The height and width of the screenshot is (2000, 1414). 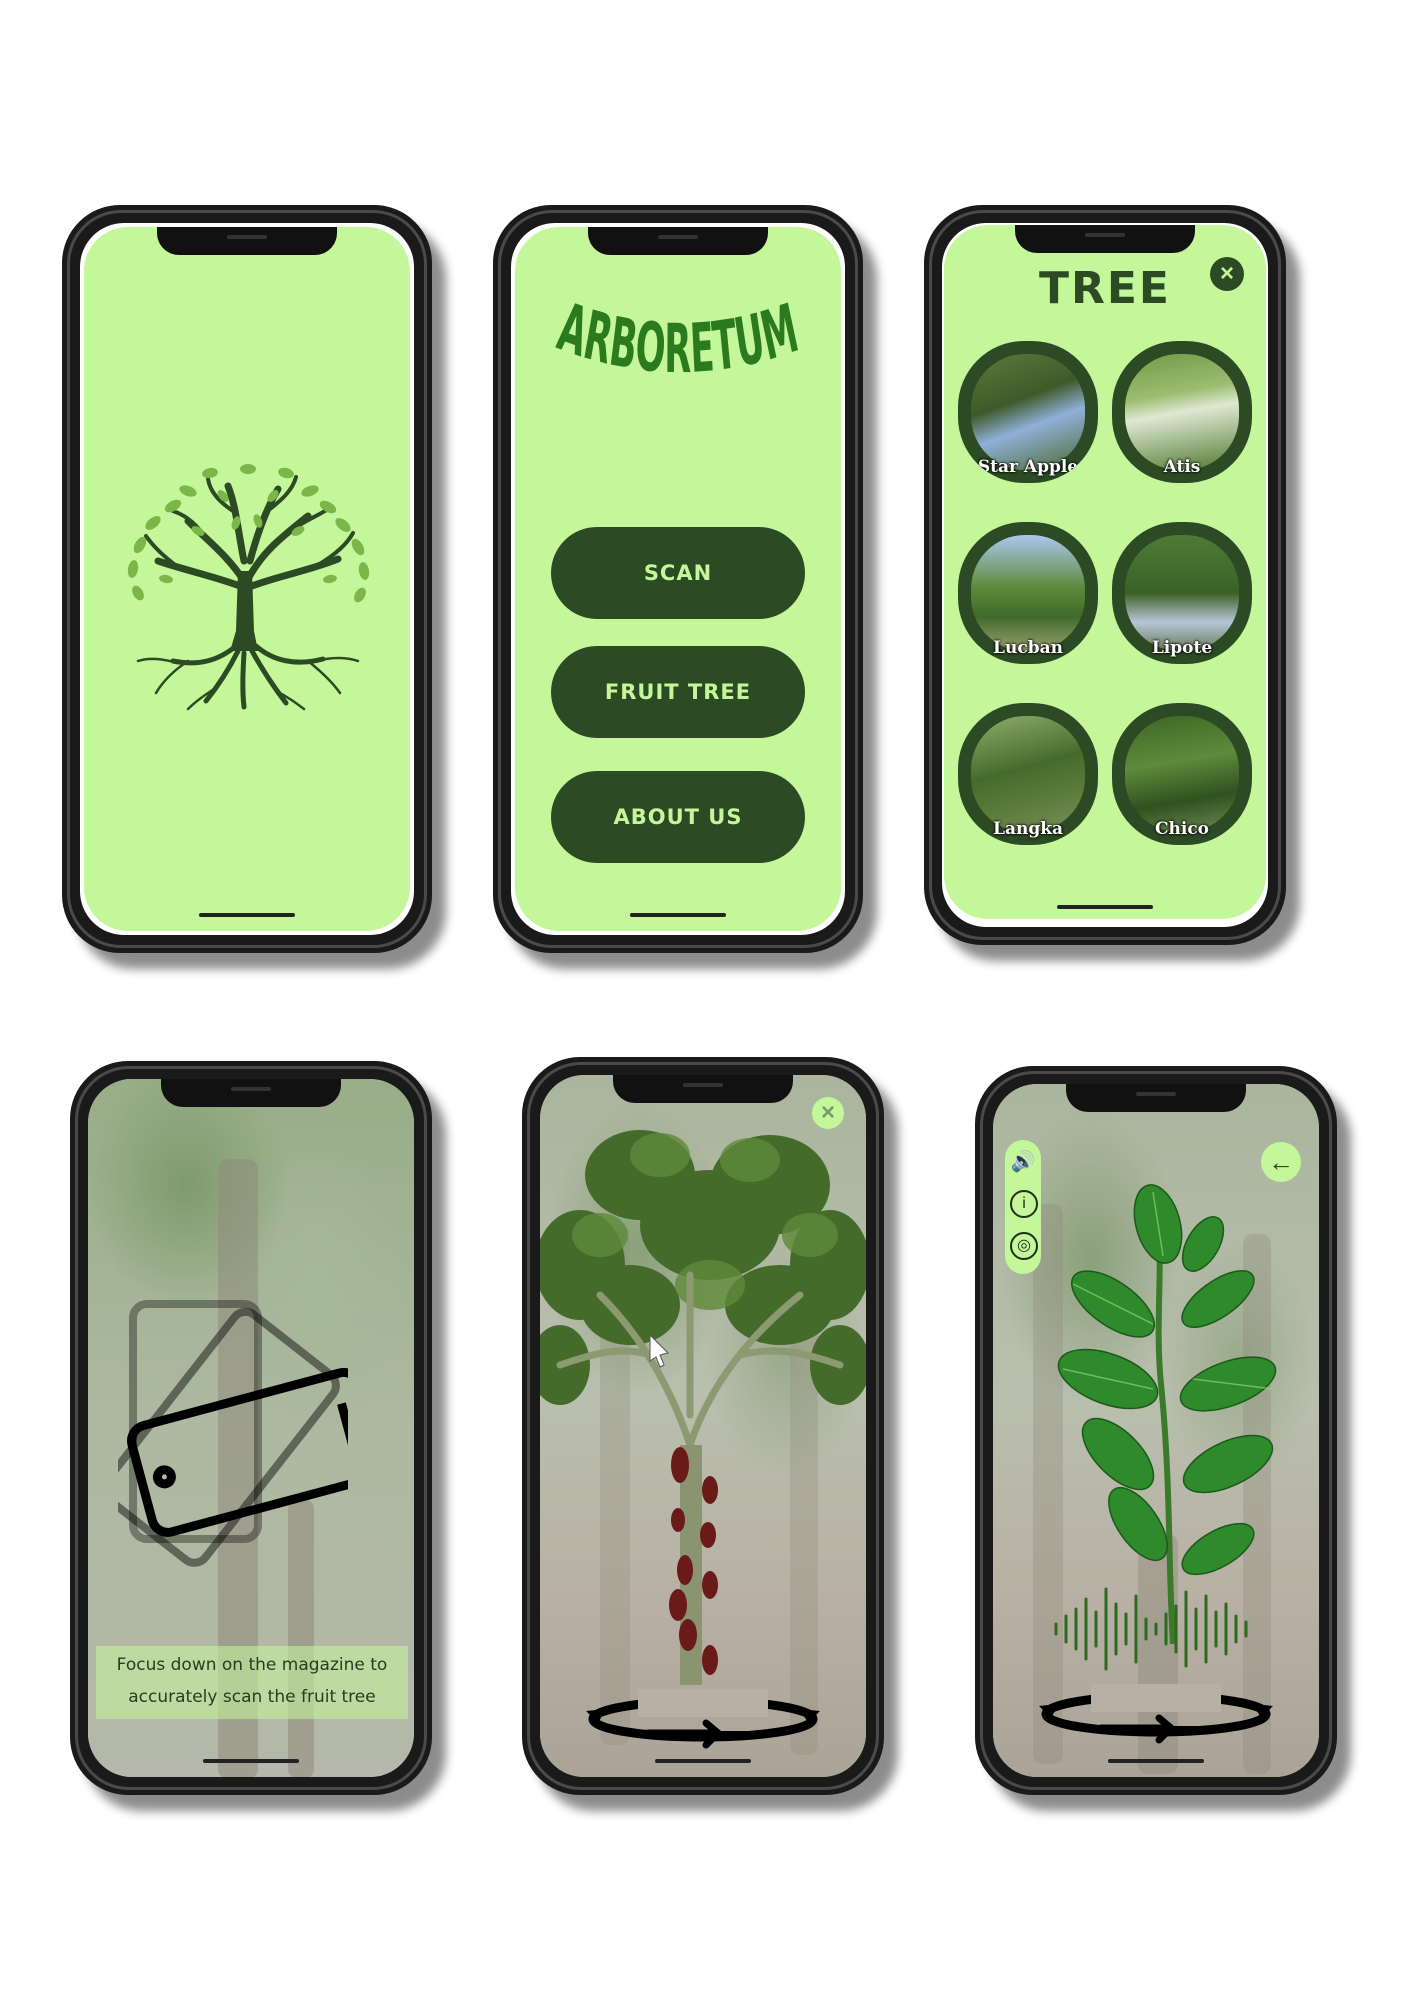 I want to click on phone-menu: ARBORETUM SCAN FRUIT TREE ABOUT US, so click(x=678, y=579).